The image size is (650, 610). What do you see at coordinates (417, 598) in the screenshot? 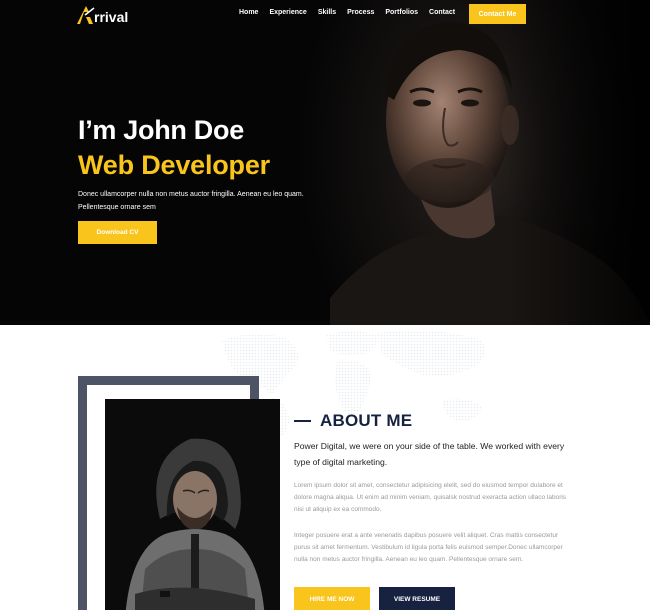
I see `view-resume-button: VIEW RESUME` at bounding box center [417, 598].